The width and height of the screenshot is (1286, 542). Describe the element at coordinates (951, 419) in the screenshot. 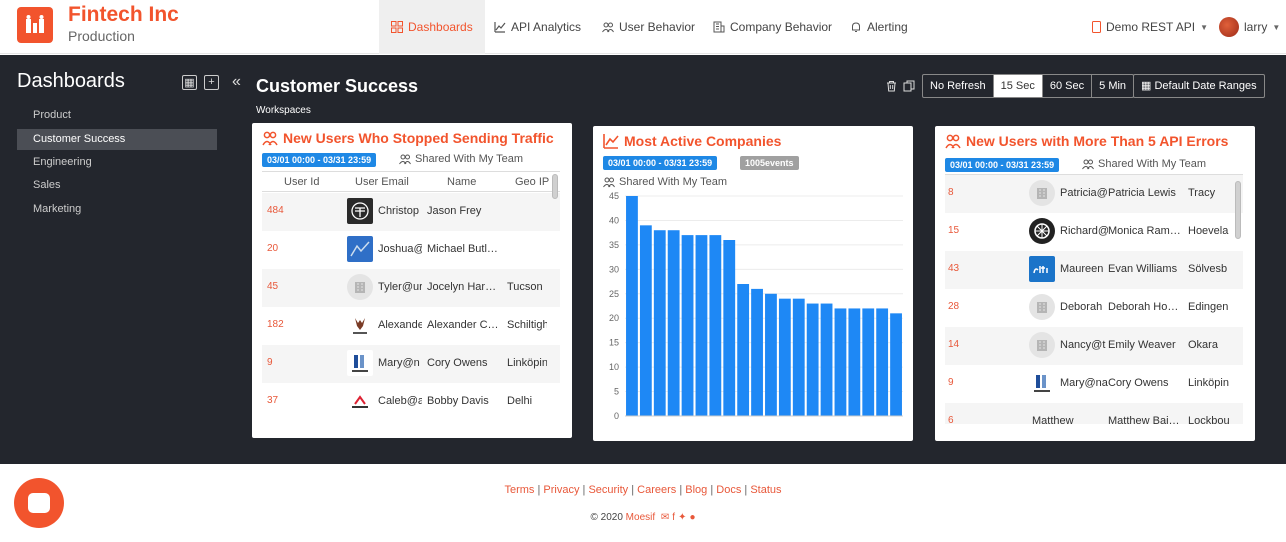

I see `user-id-link: 6` at that location.